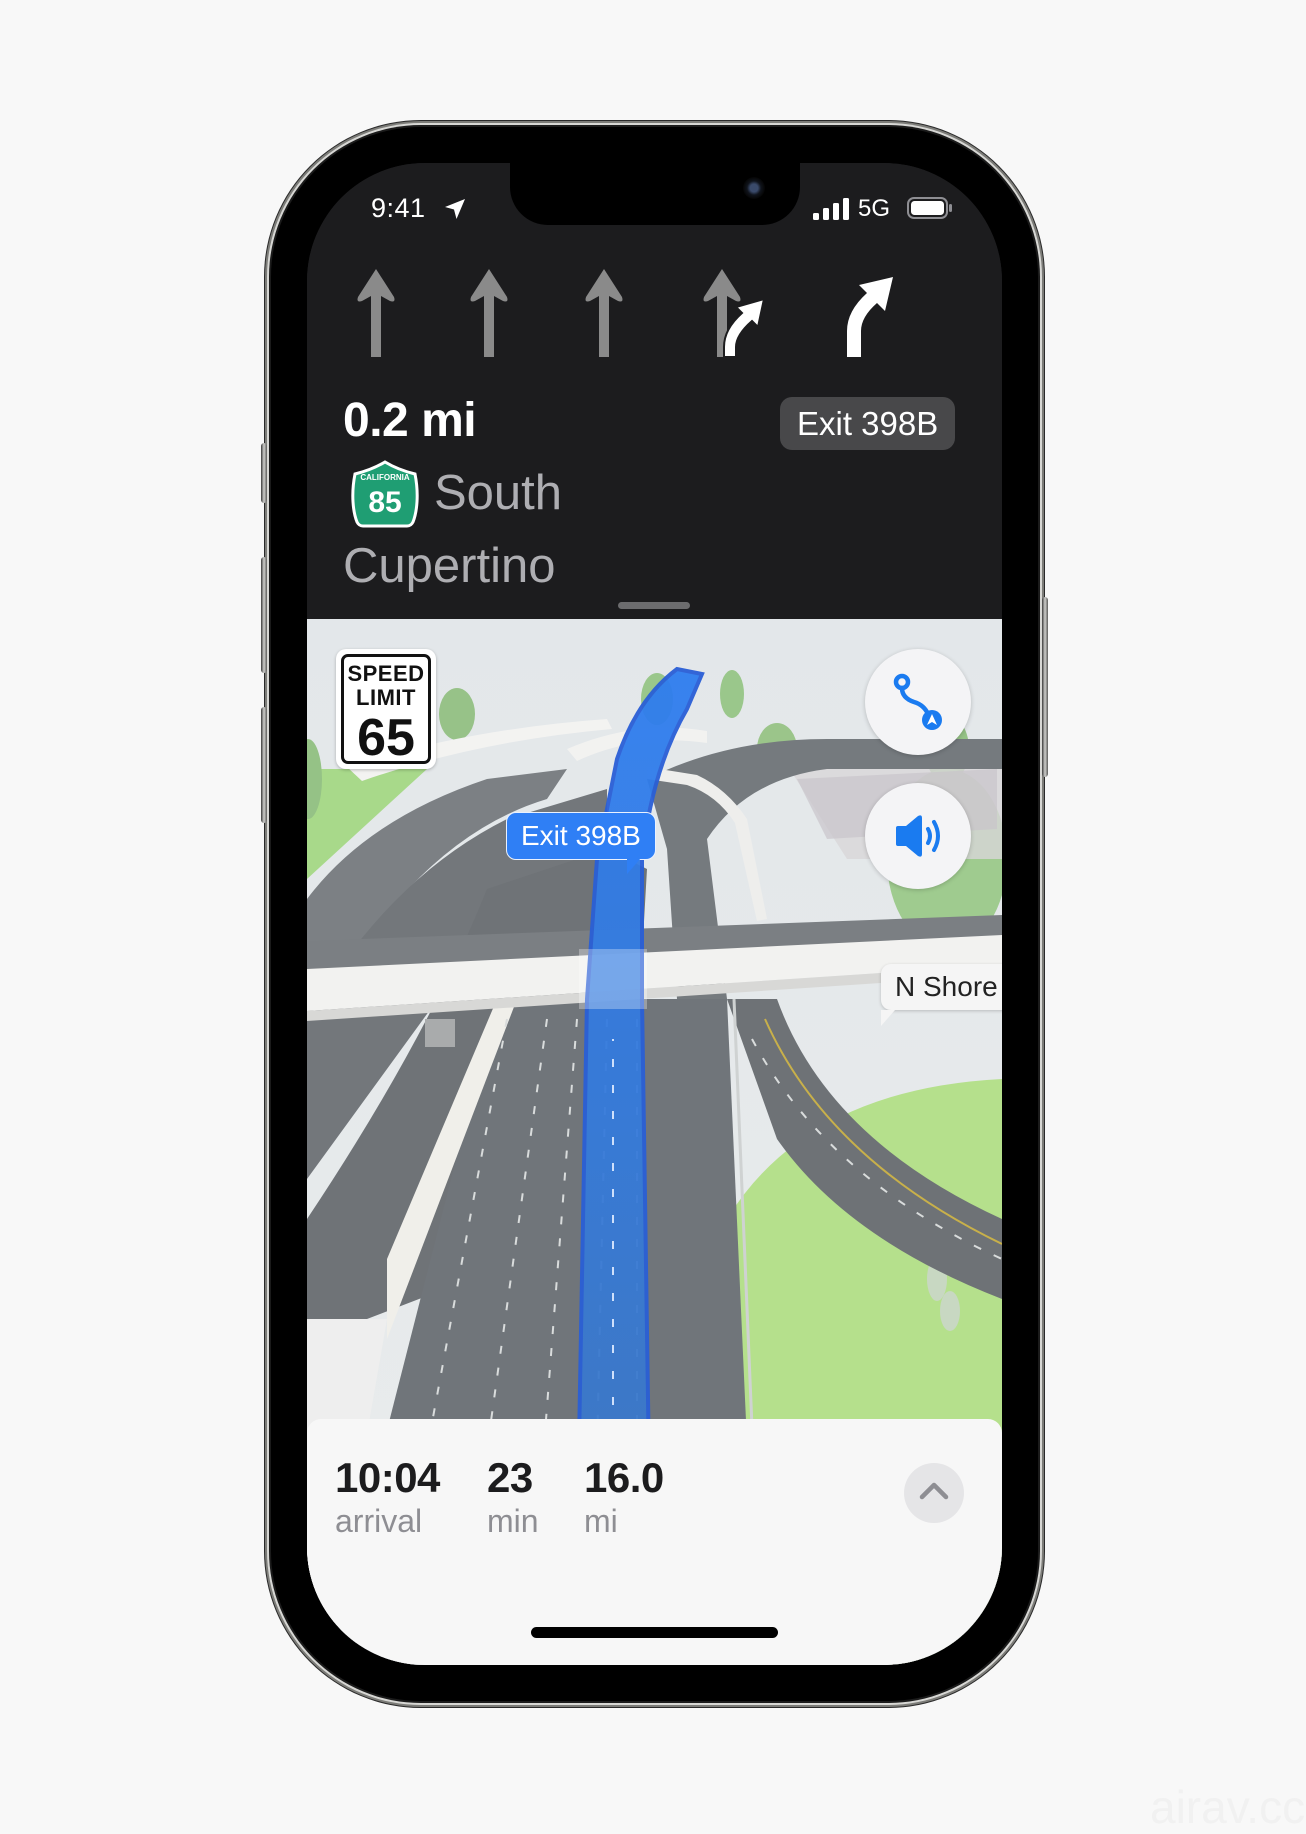 This screenshot has height=1834, width=1306. Describe the element at coordinates (398, 208) in the screenshot. I see `status-time: 9:41` at that location.